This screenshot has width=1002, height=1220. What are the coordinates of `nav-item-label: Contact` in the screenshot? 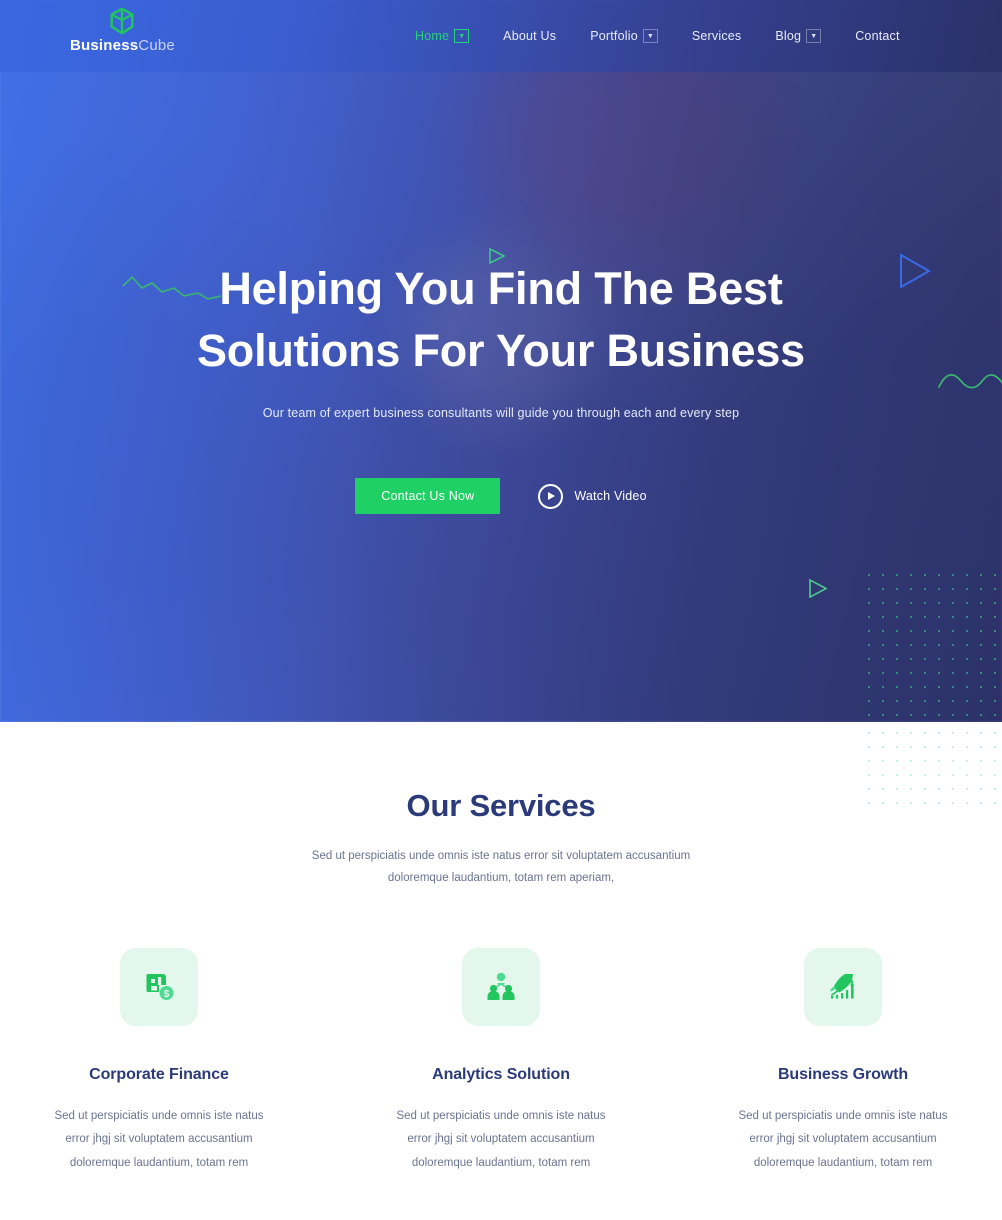 It's located at (877, 36).